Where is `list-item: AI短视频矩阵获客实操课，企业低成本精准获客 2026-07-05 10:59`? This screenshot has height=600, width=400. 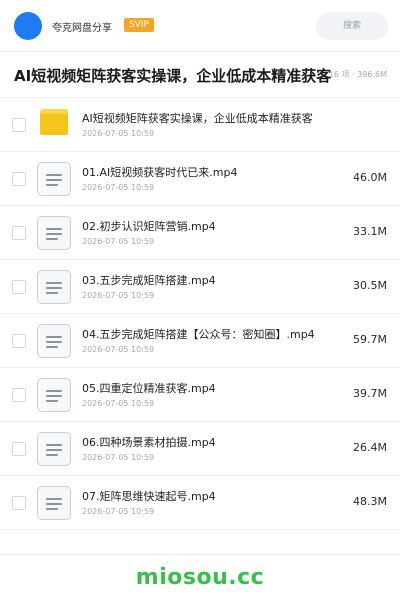 list-item: AI短视频矩阵获客实操课，企业低成本精准获客 2026-07-05 10:59 is located at coordinates (200, 125).